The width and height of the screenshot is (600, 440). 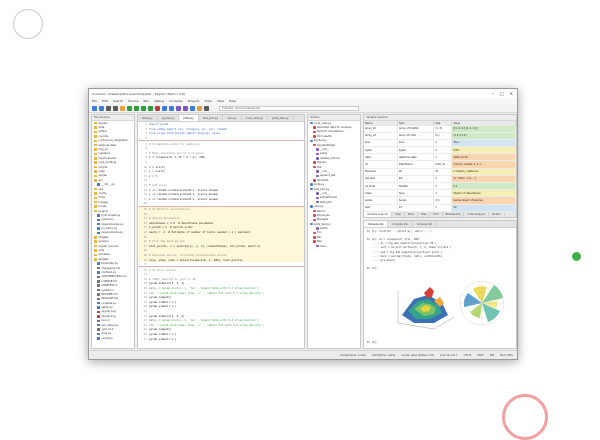 What do you see at coordinates (148, 118) in the screenshot?
I see `editor-tab: temp.py` at bounding box center [148, 118].